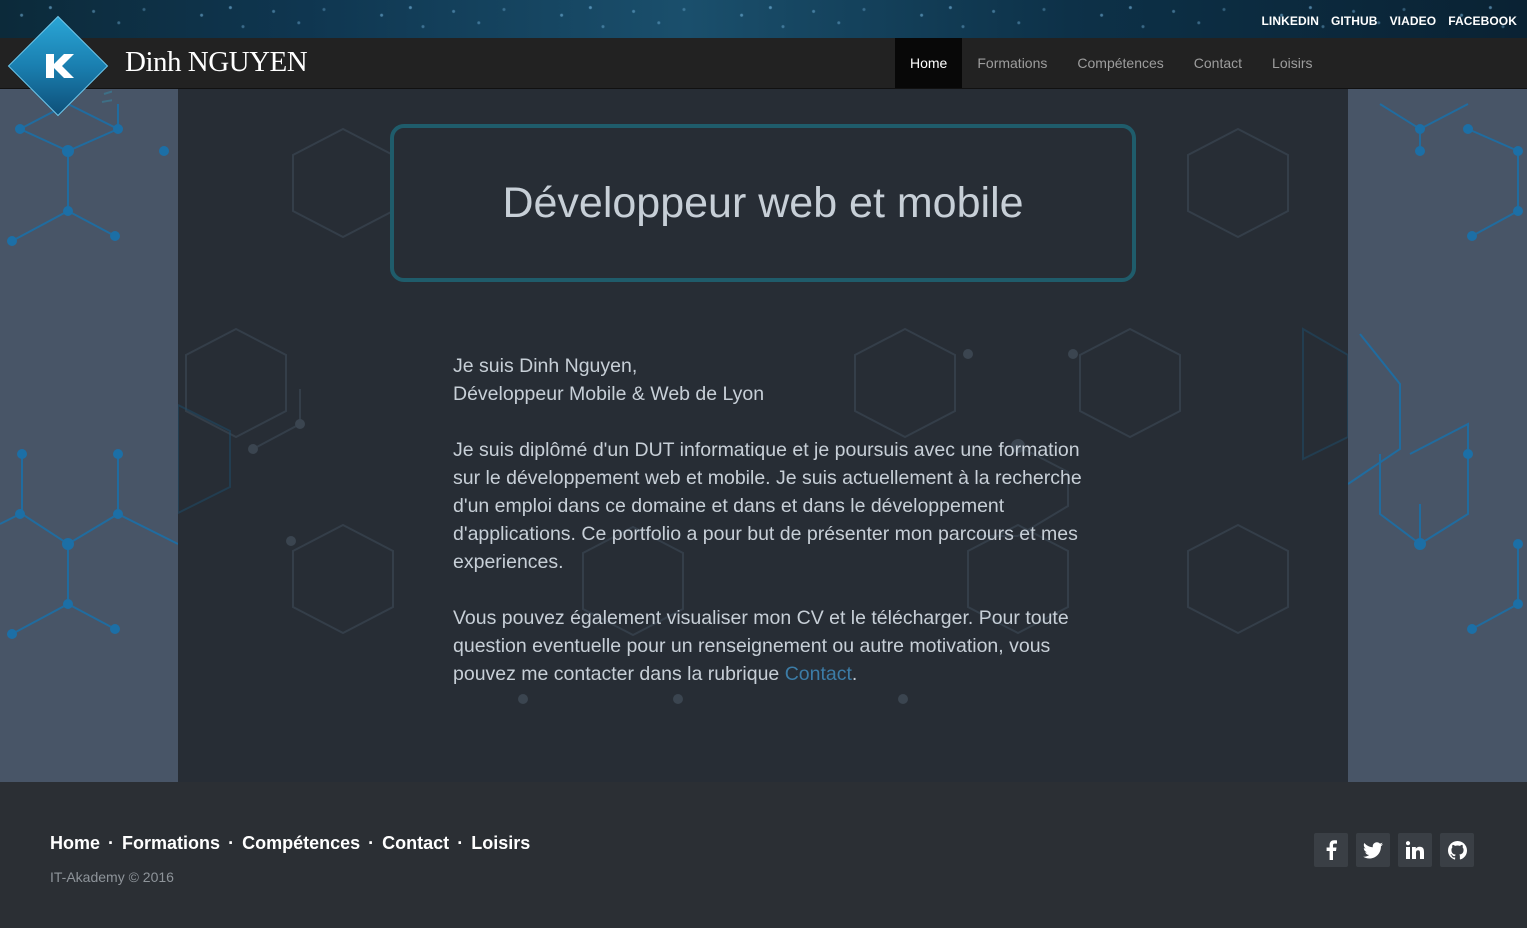 This screenshot has height=928, width=1527. What do you see at coordinates (763, 19) in the screenshot?
I see `top-social-bar: LINKEDIN GITHUB VIADEO FACEBOOK` at bounding box center [763, 19].